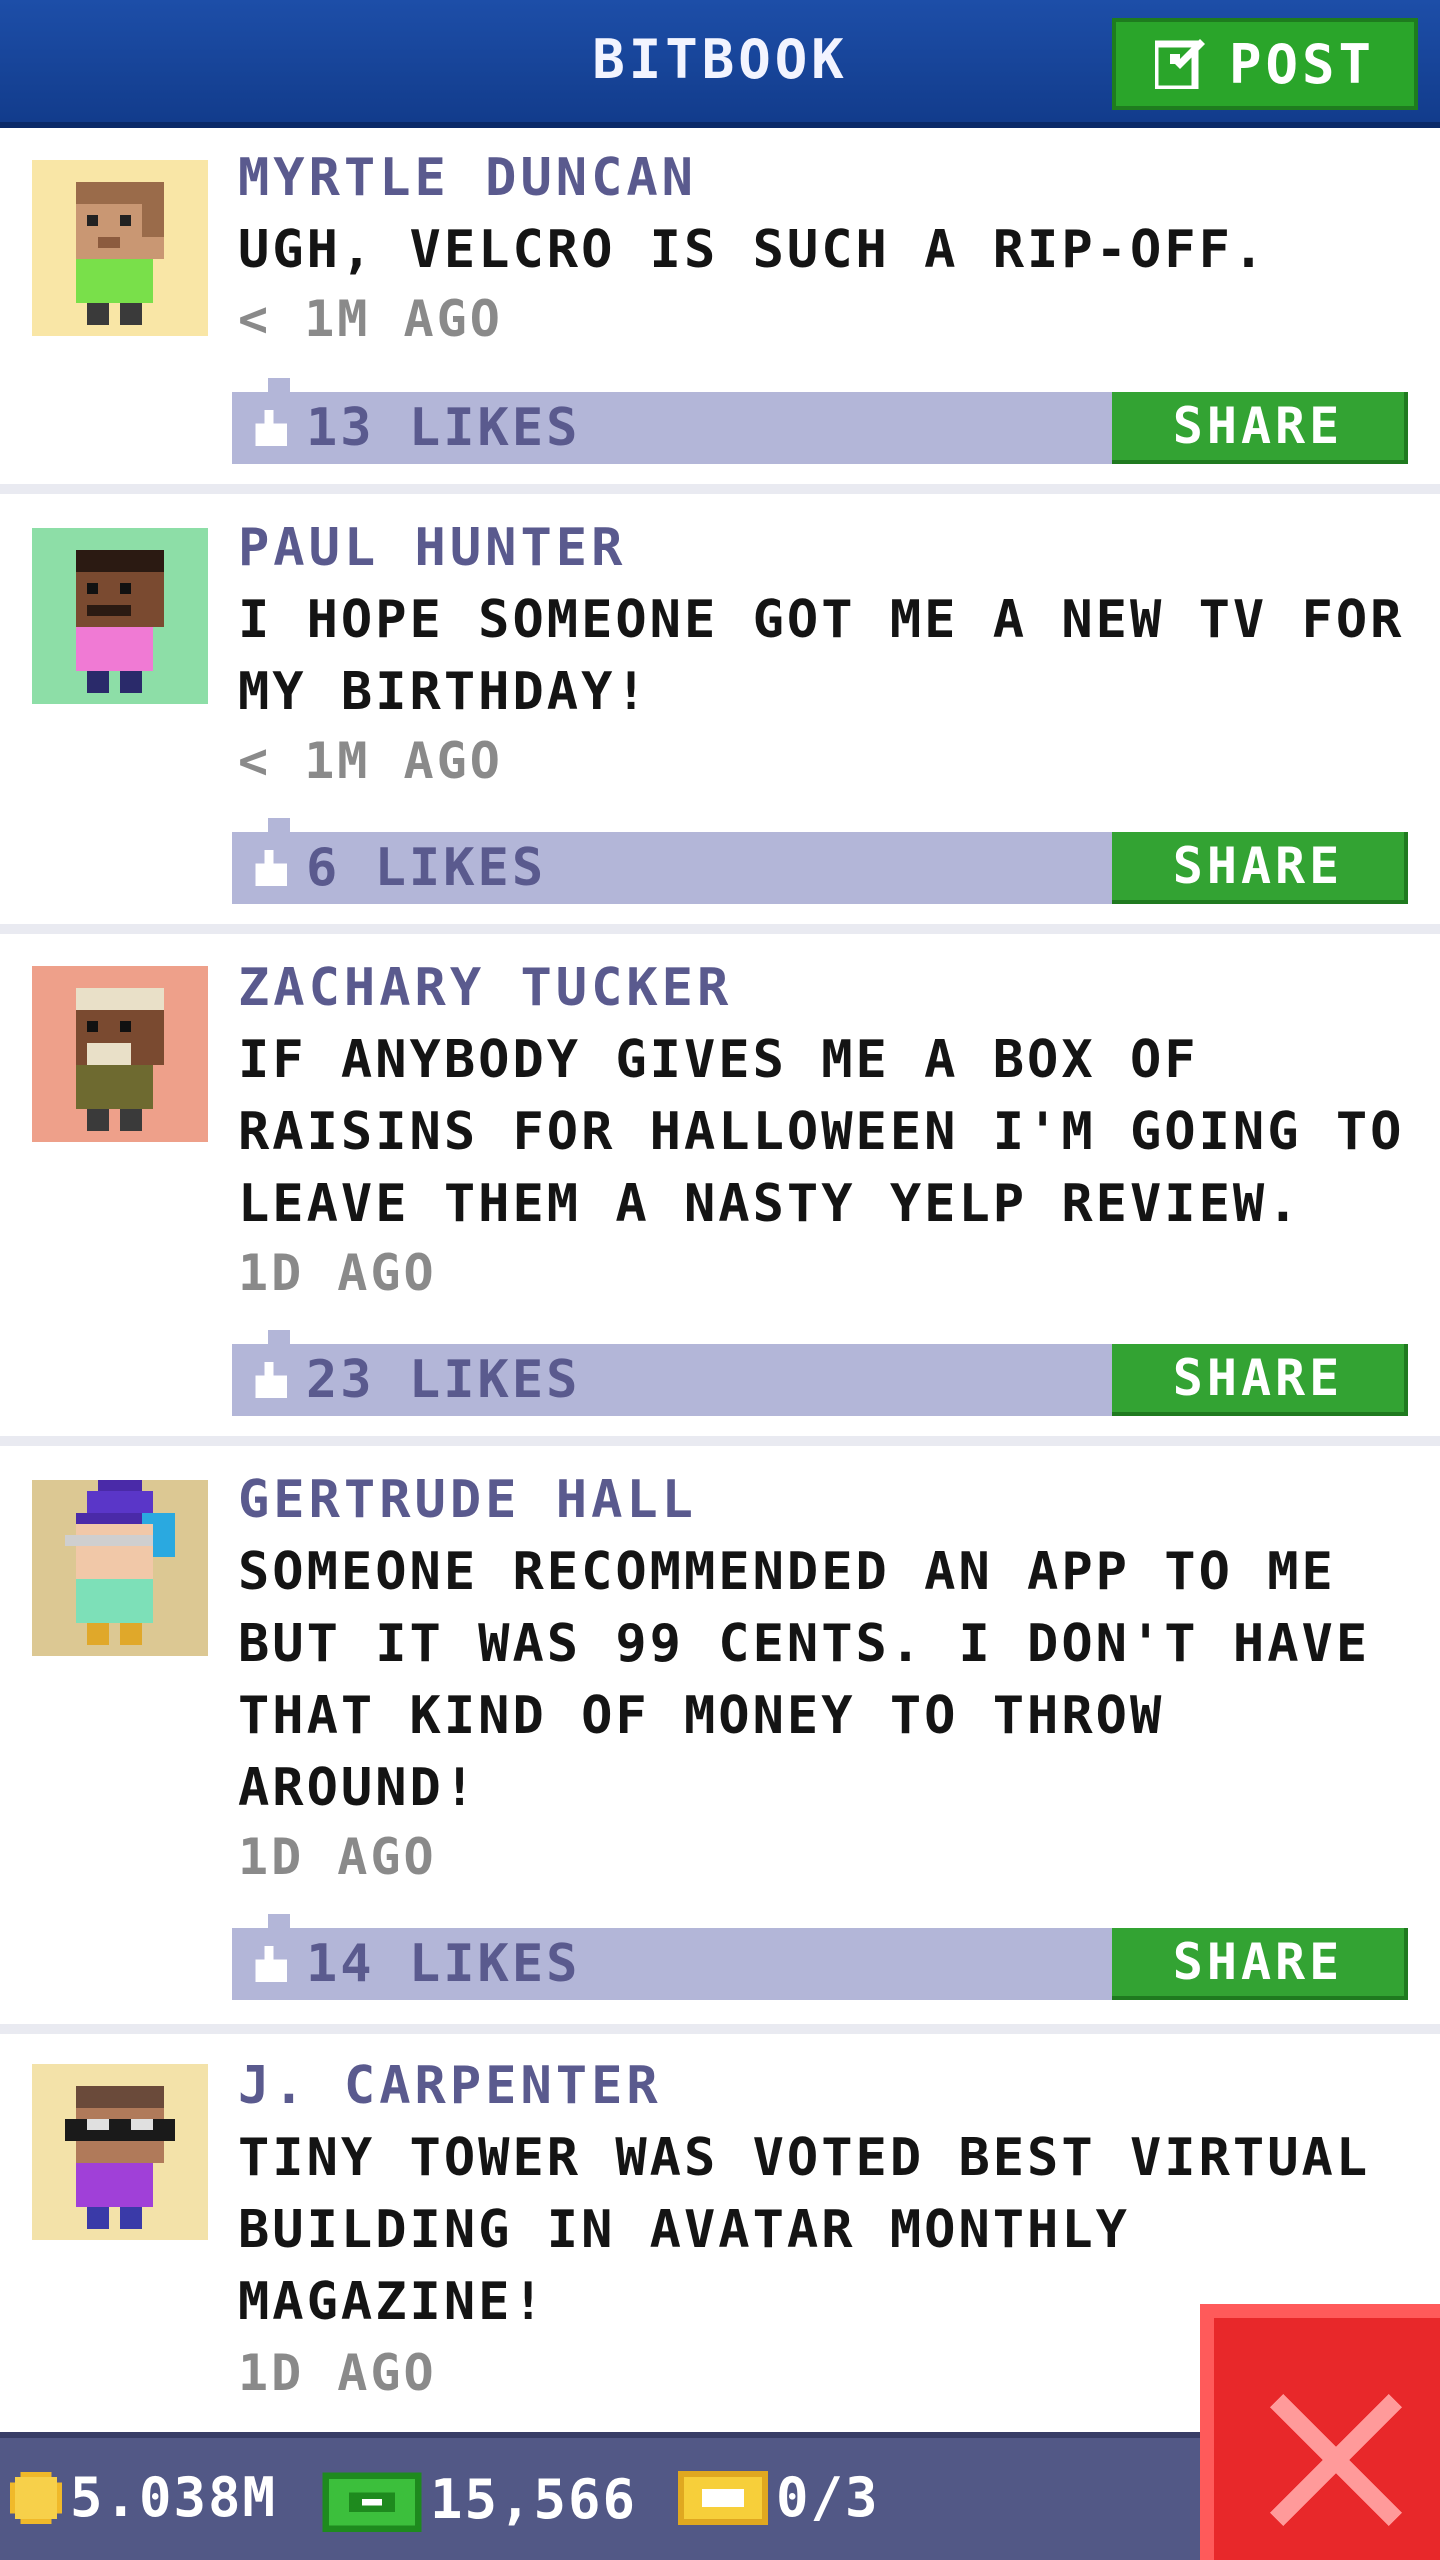 Image resolution: width=1440 pixels, height=2560 pixels. I want to click on like-bar: 23 LIKES SHARE, so click(820, 1373).